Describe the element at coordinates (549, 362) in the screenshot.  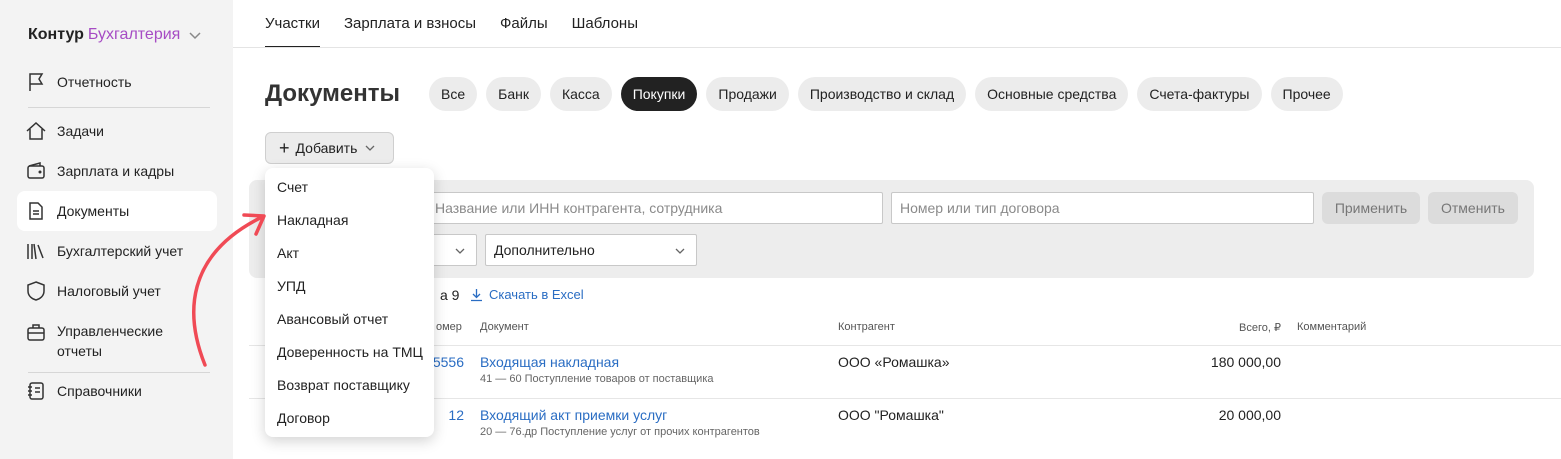
I see `row-document-link: Входящая накладная` at that location.